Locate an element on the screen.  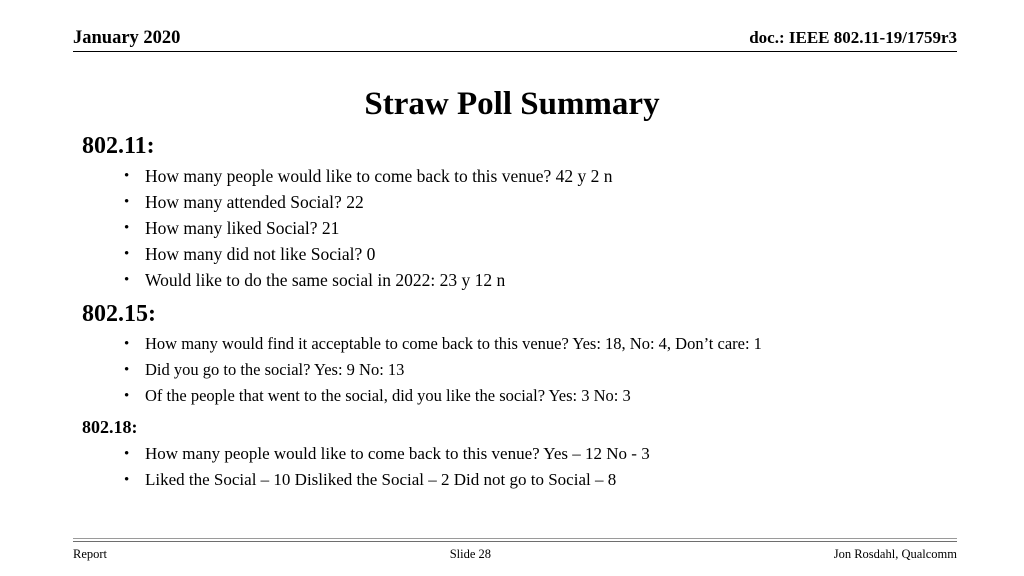
slide-footer: Report Slide 28 Jon Rosdahl, Qualcomm is located at coordinates (515, 554).